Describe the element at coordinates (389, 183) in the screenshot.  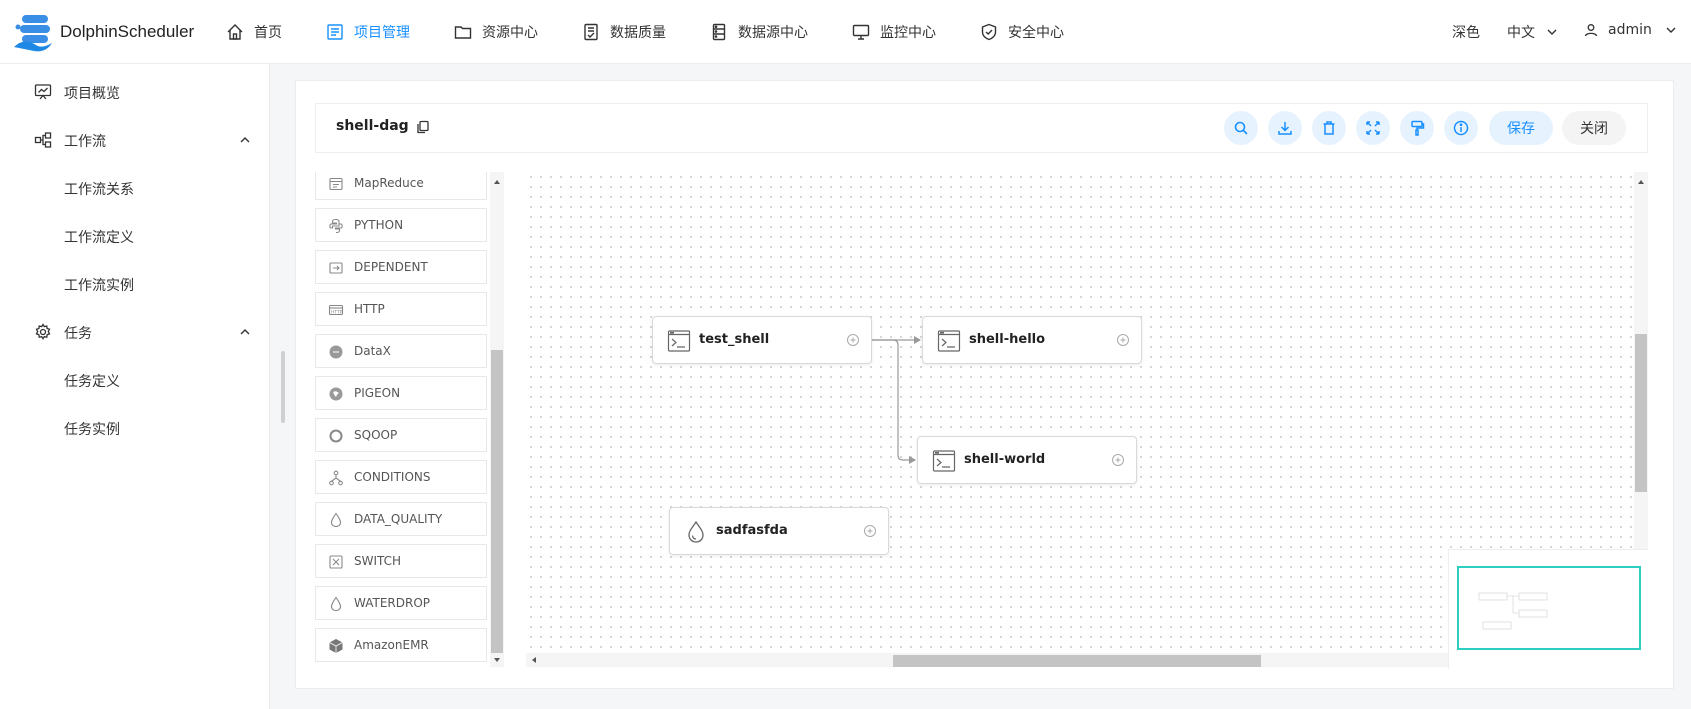
I see `palette-item-label: MapReduce` at that location.